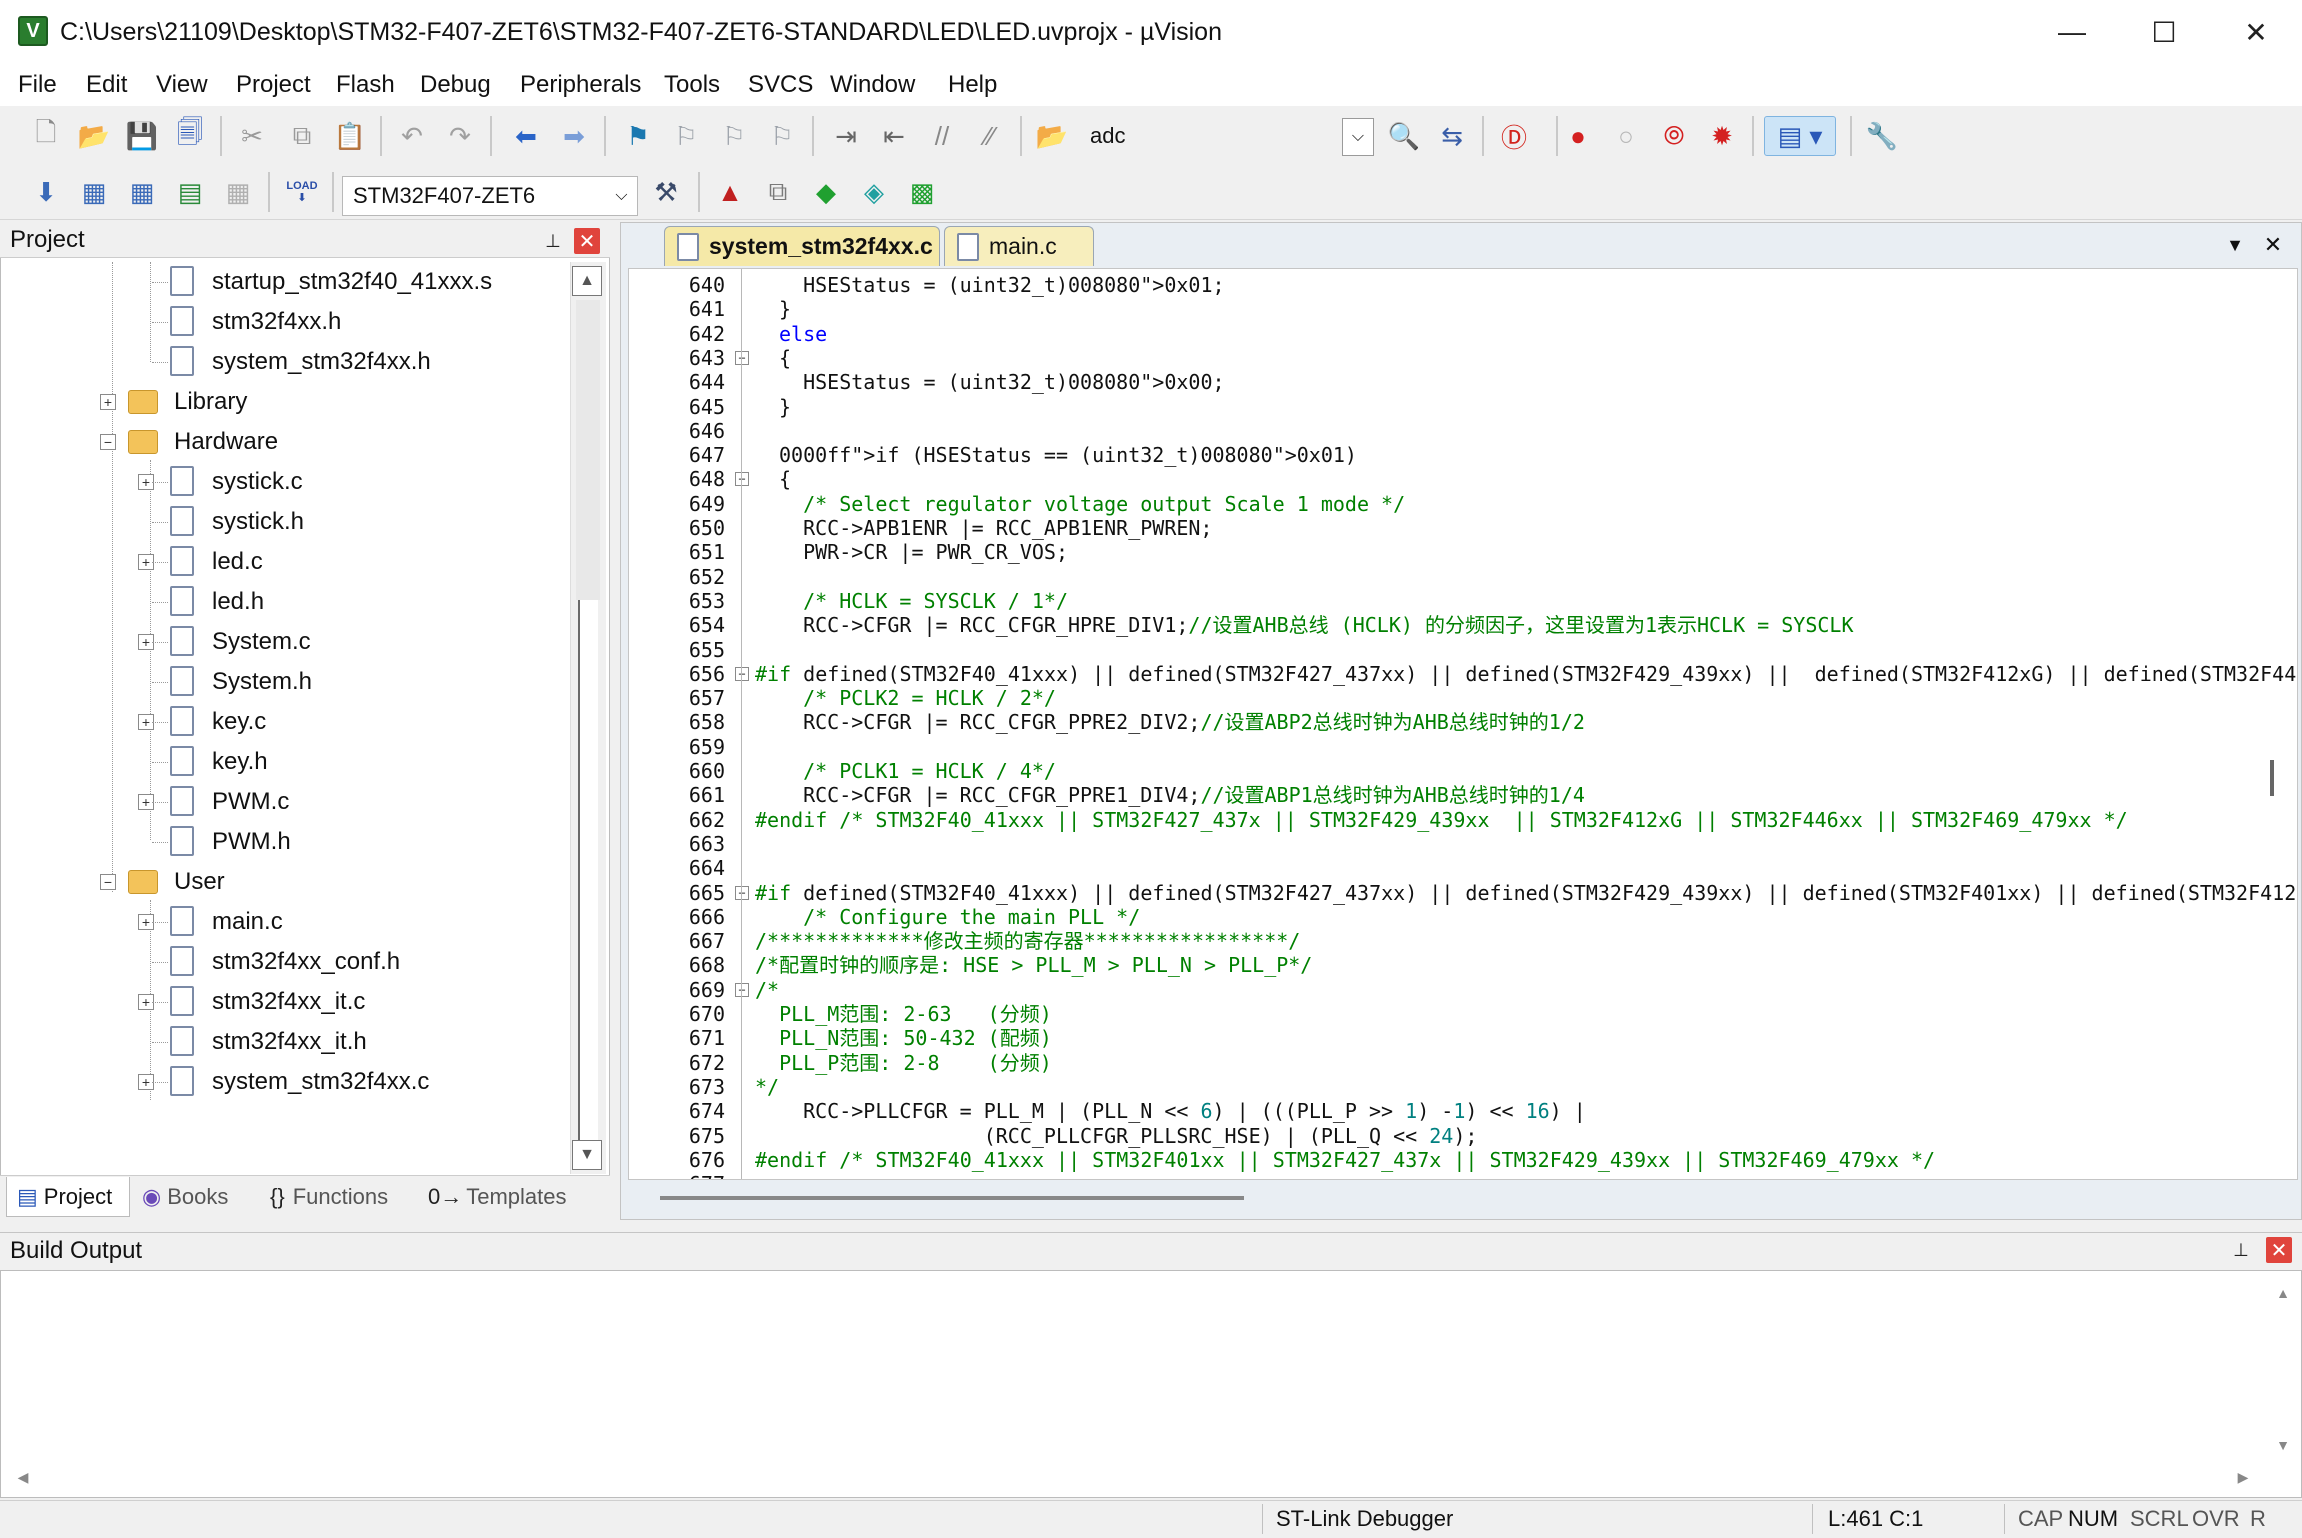 This screenshot has height=1538, width=2302. I want to click on scroll-down-icon: ▼, so click(587, 1155).